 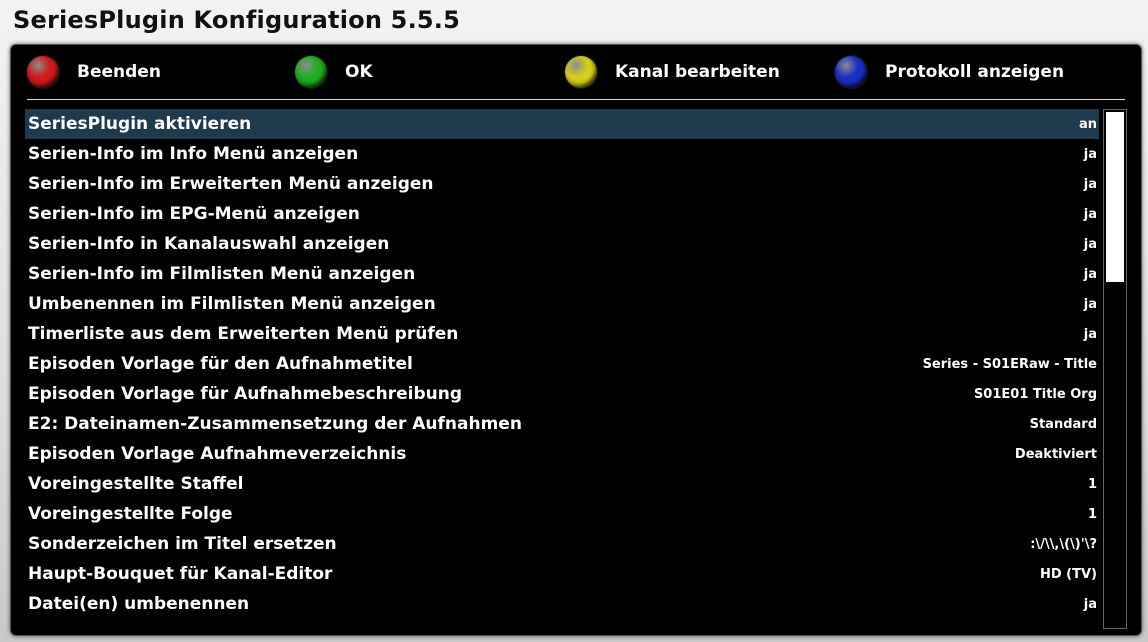 What do you see at coordinates (1115, 369) in the screenshot?
I see `scrollbar` at bounding box center [1115, 369].